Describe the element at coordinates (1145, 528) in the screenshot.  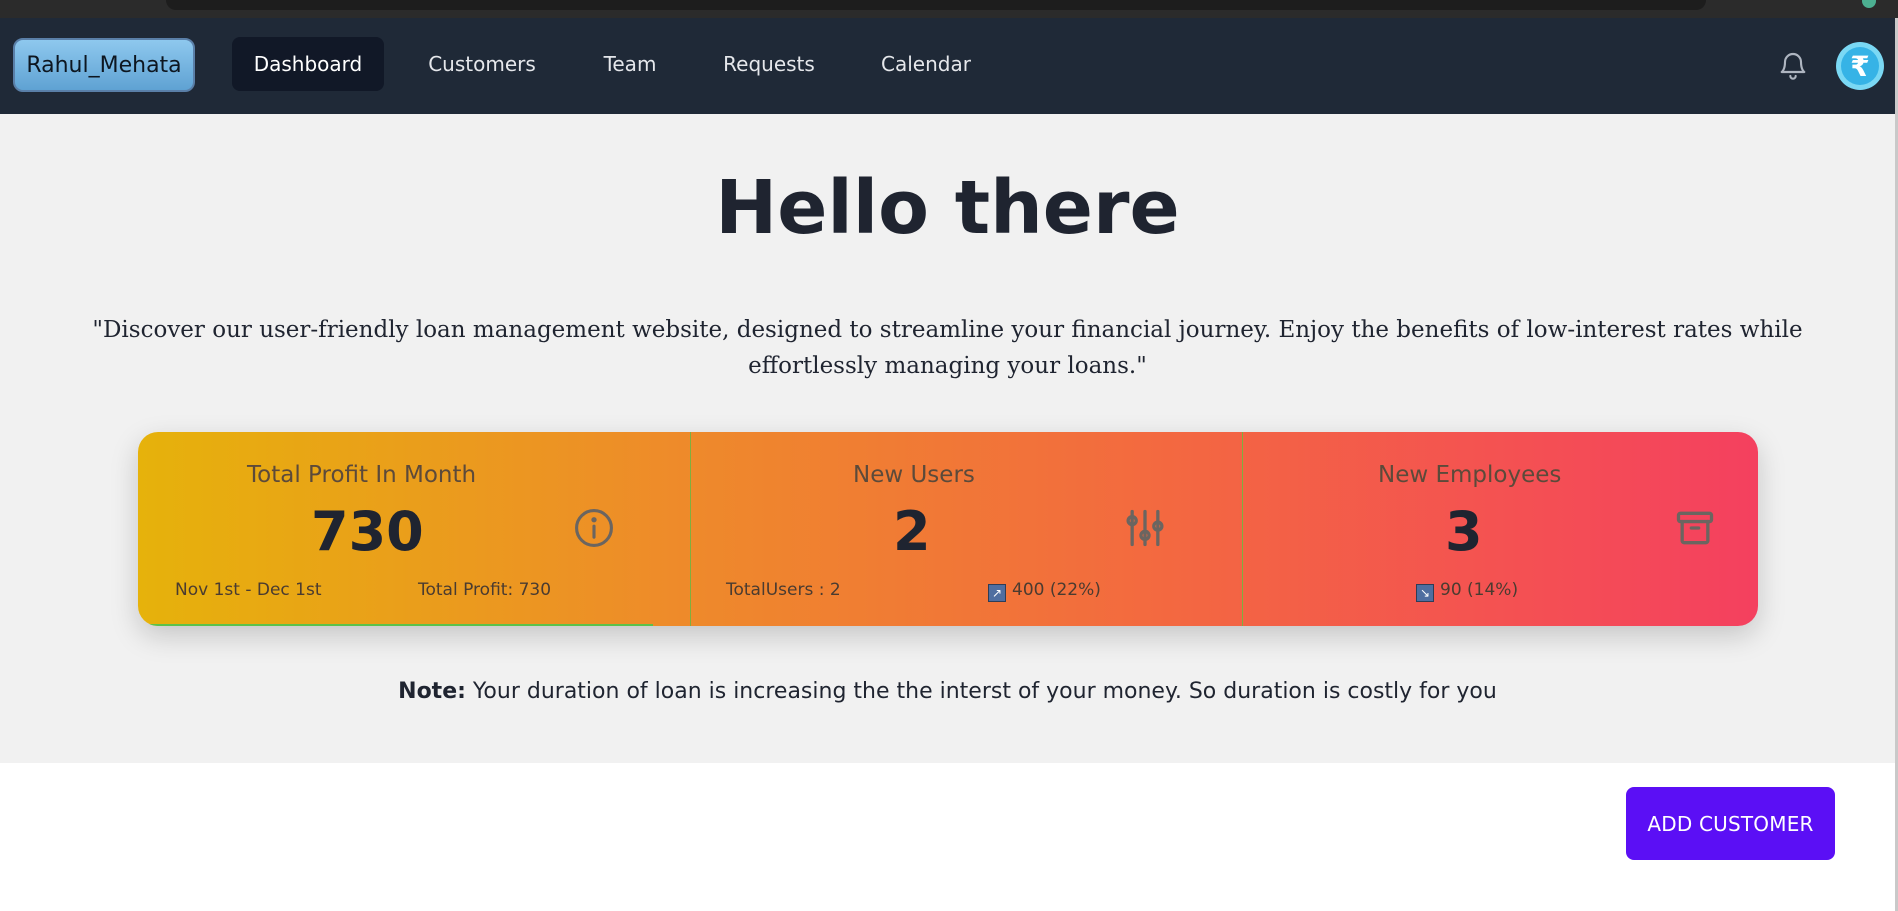
I see `sliders-icon` at that location.